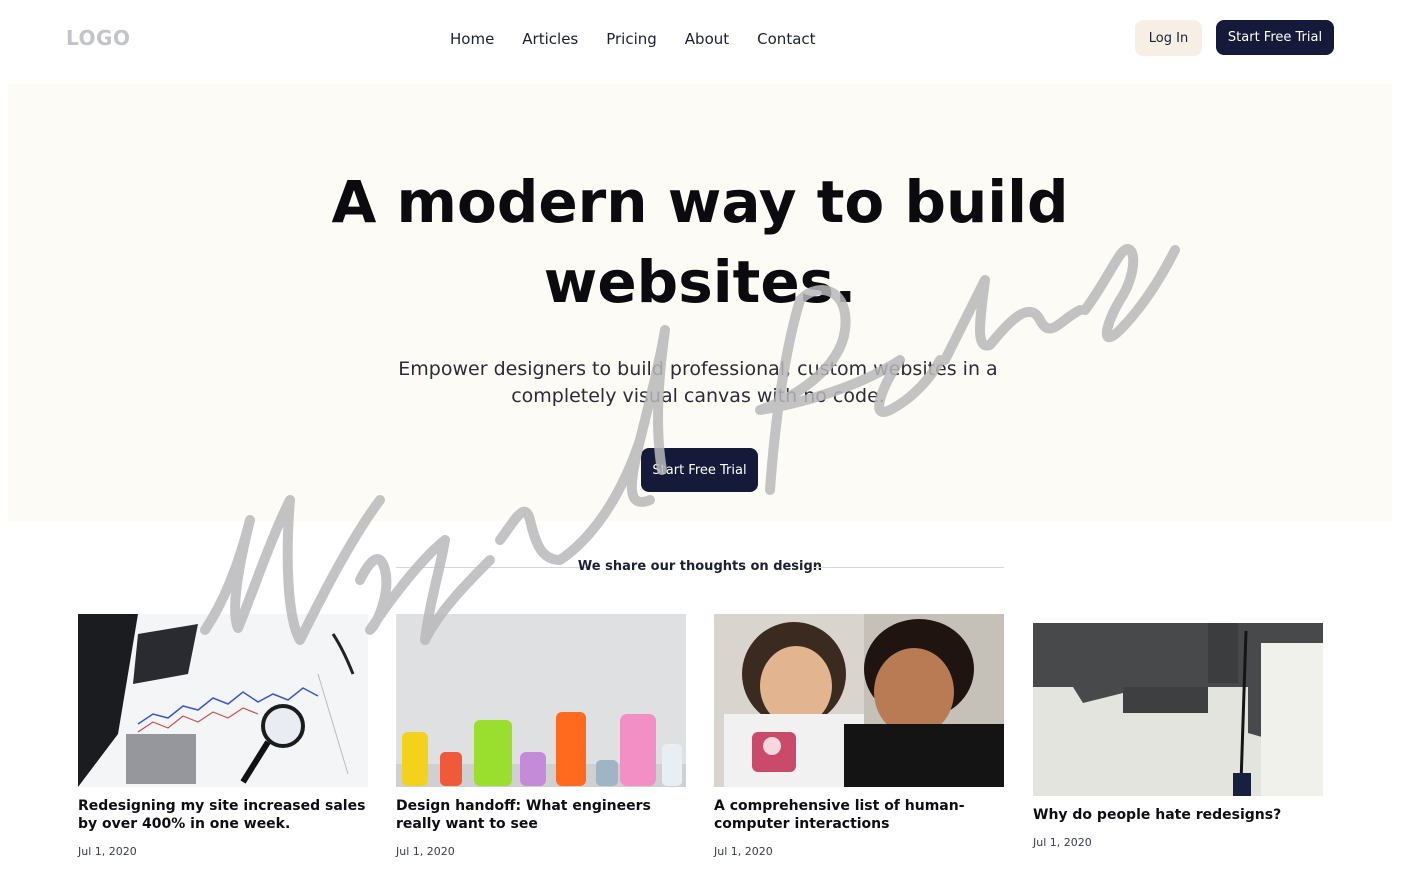 This screenshot has width=1414, height=882. Describe the element at coordinates (631, 39) in the screenshot. I see `nav-pricing: Pricing` at that location.